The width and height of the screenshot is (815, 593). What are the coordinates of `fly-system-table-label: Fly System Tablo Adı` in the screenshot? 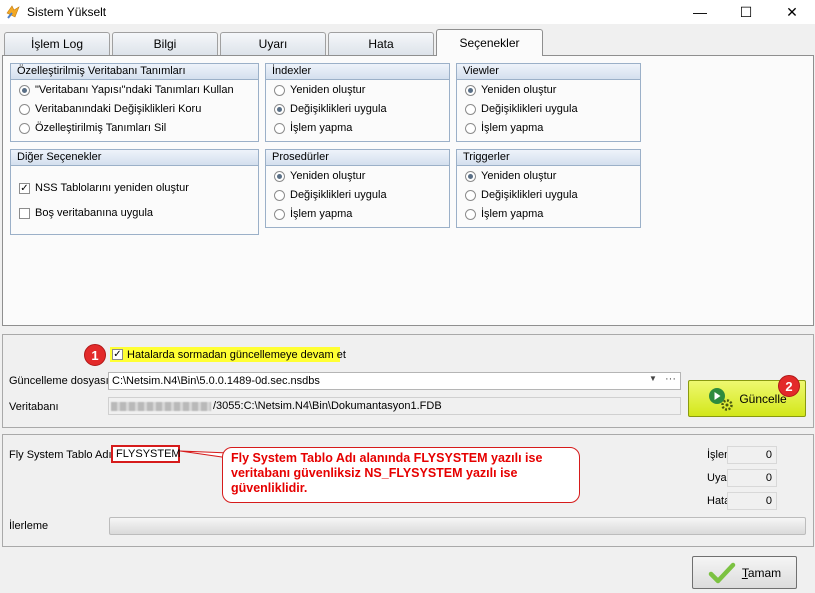 It's located at (60, 455).